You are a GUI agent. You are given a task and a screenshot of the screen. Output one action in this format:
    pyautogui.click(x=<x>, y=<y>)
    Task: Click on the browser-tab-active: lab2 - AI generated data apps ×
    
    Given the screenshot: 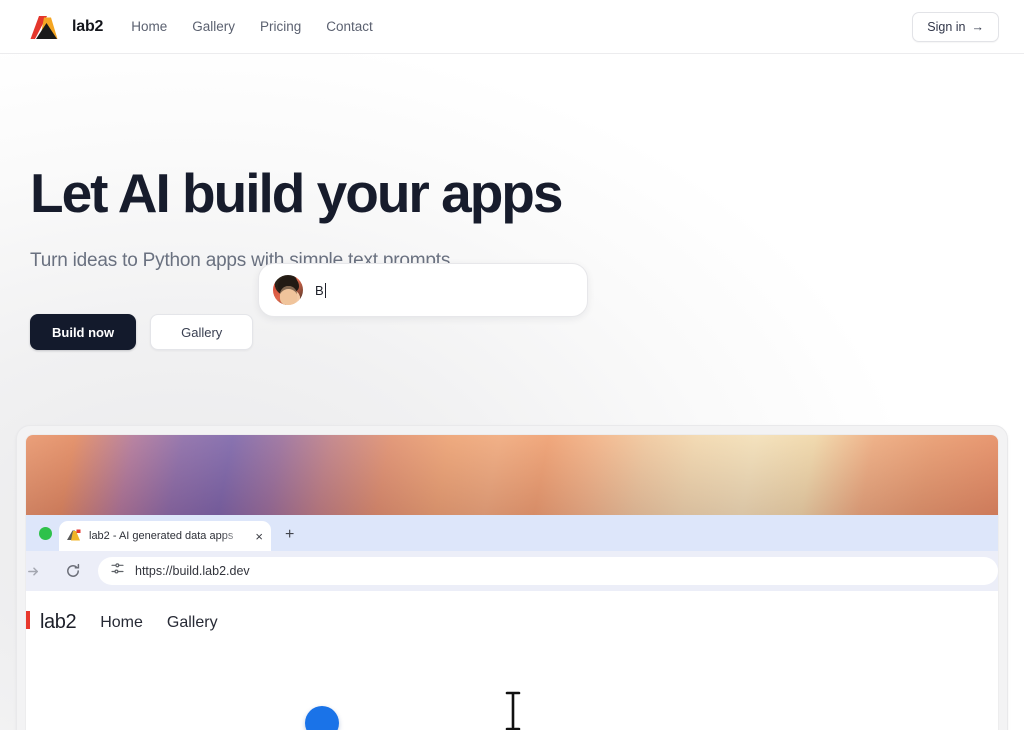 What is the action you would take?
    pyautogui.click(x=165, y=536)
    